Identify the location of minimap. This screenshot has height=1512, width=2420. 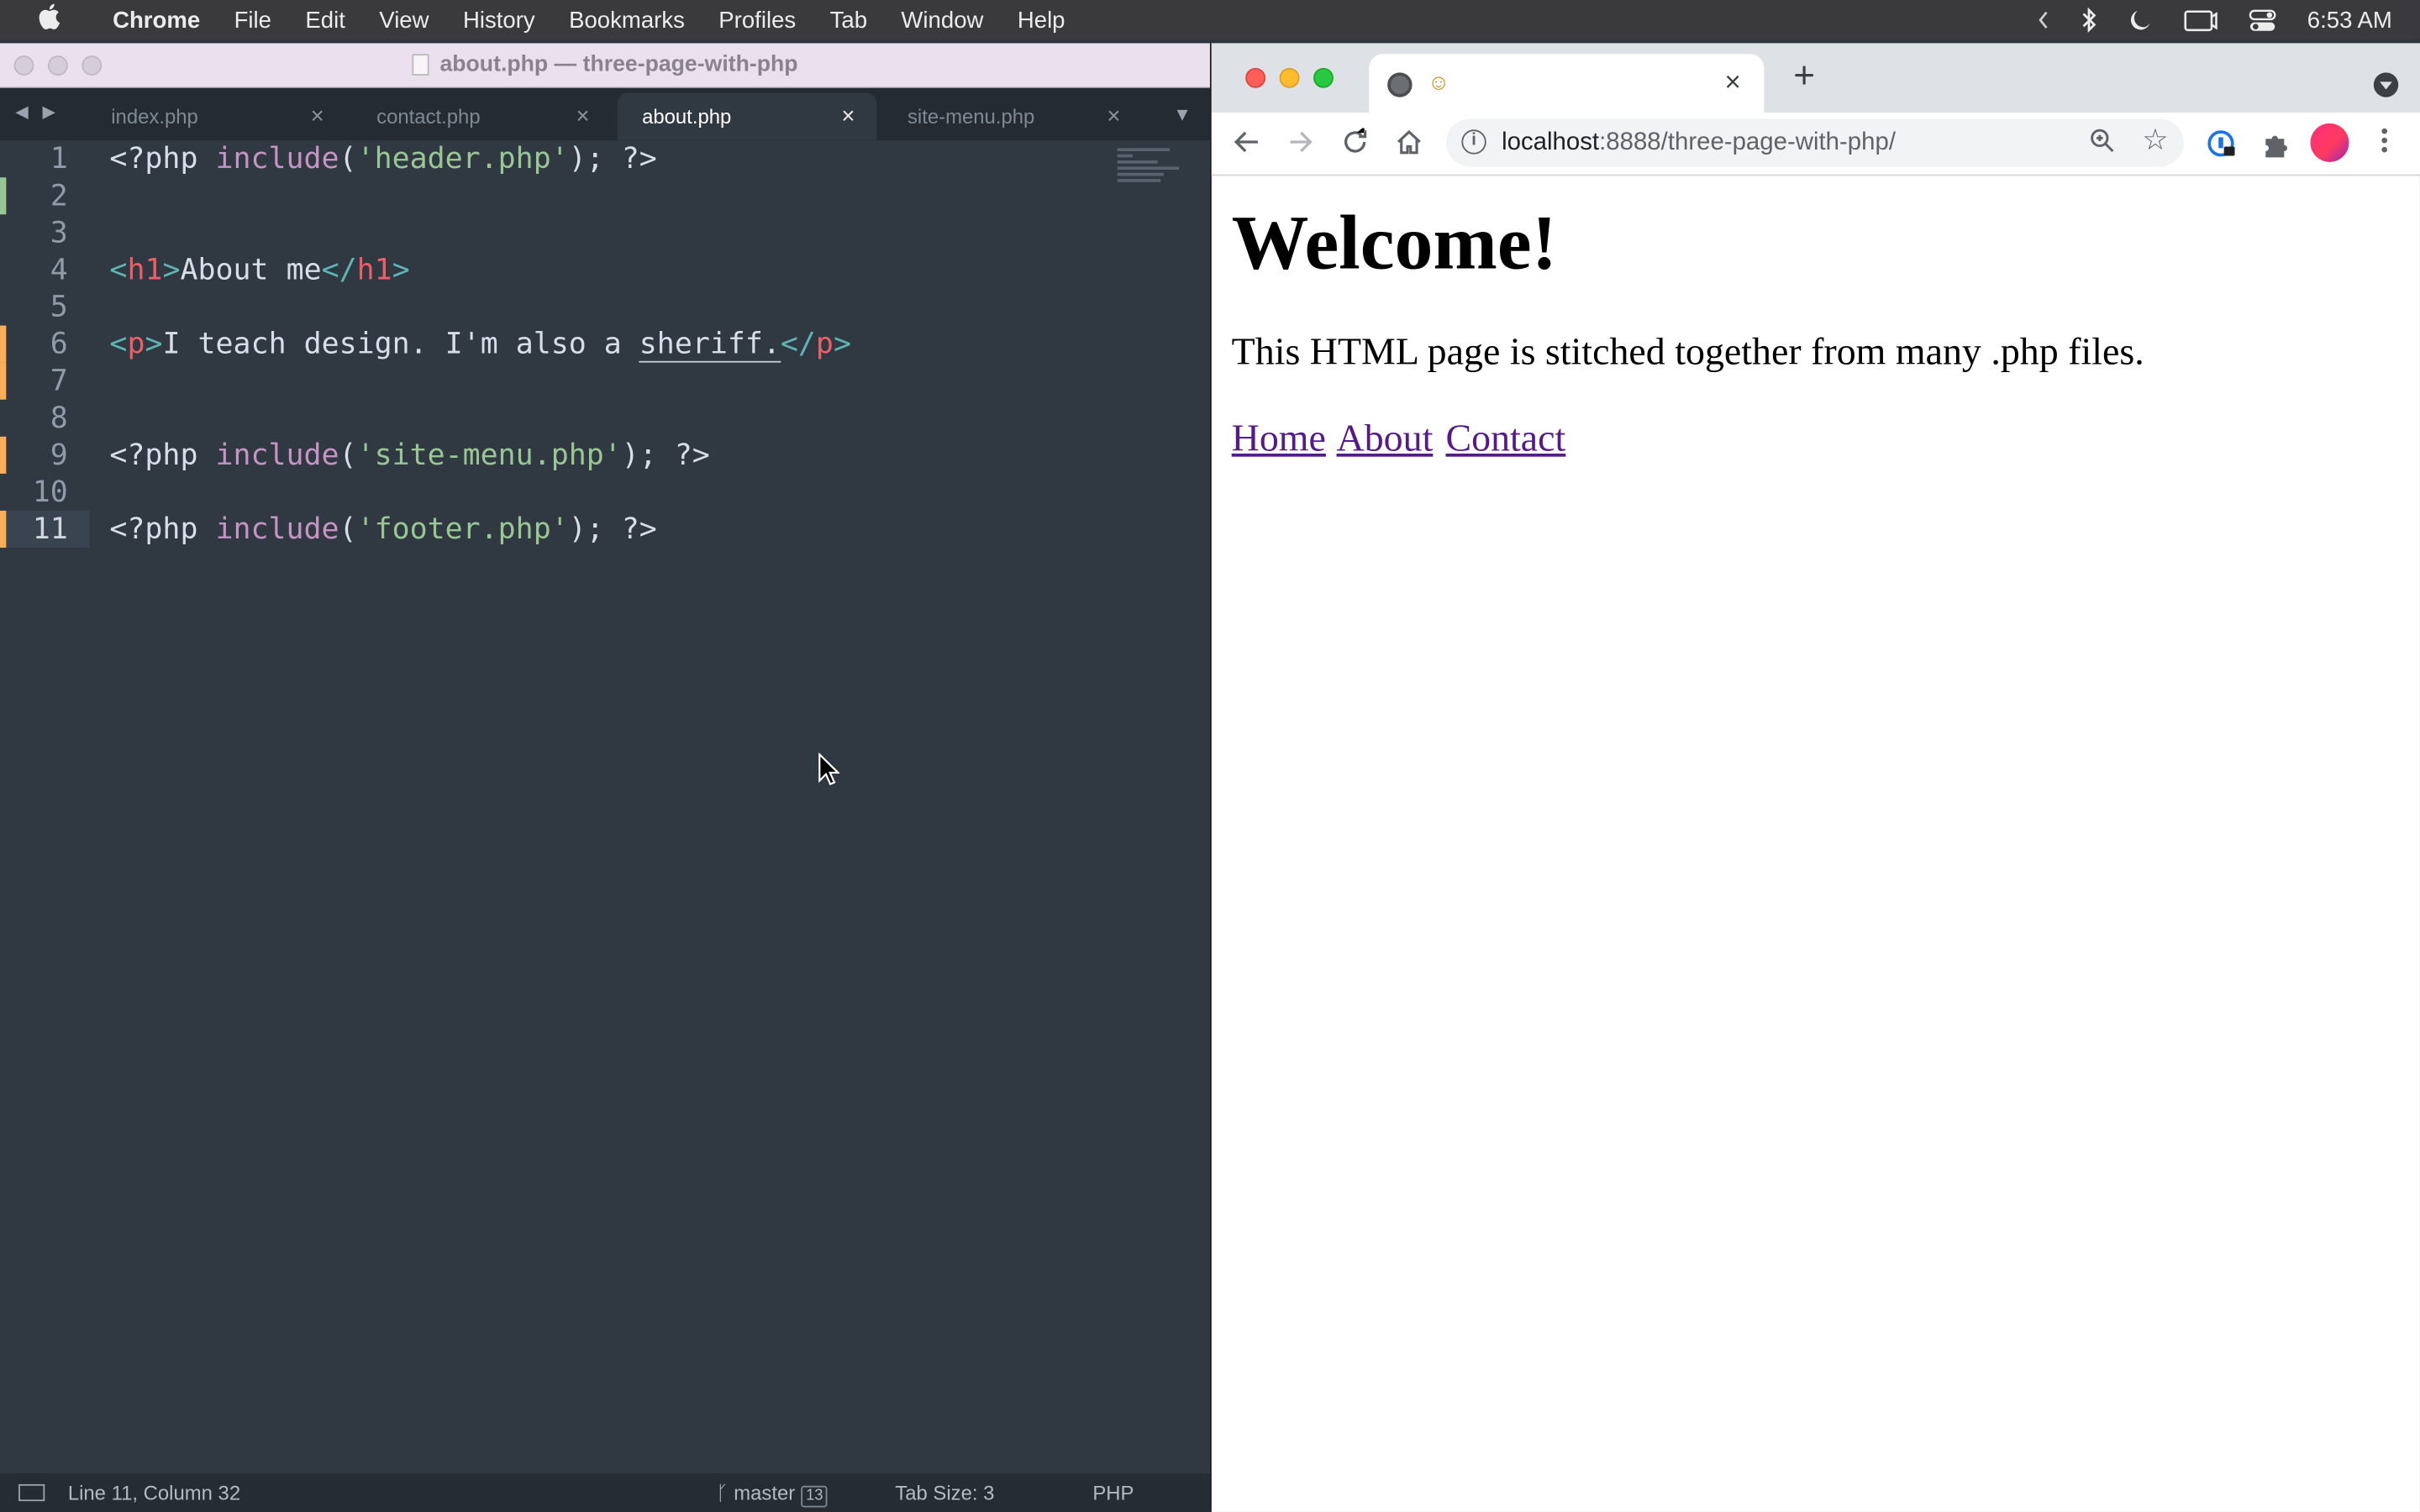
(1152, 171).